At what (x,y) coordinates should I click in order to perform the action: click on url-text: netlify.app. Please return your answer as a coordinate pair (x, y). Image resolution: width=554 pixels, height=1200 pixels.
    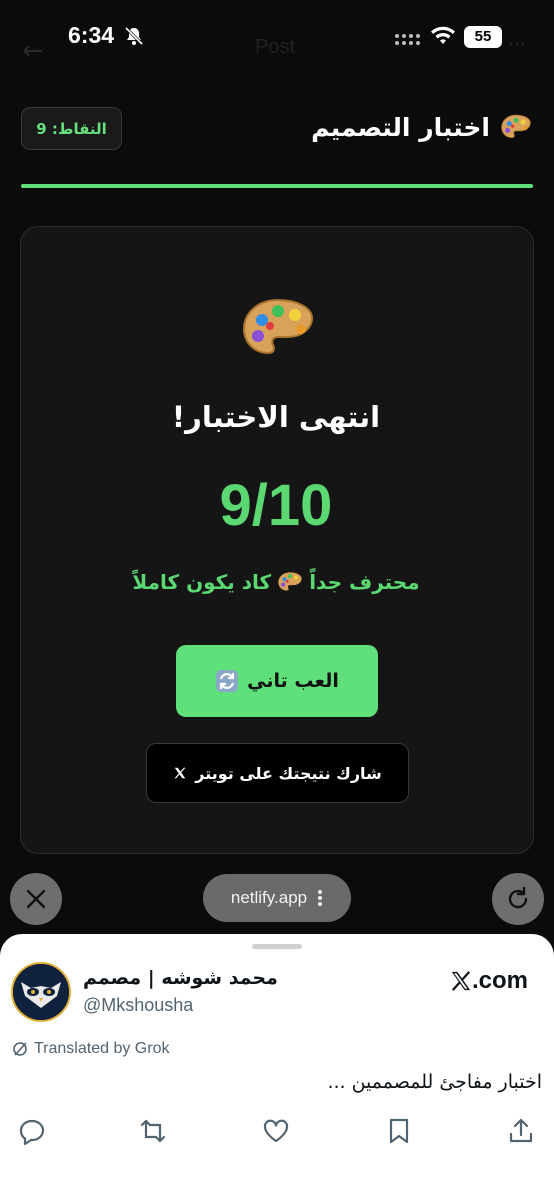
    Looking at the image, I should click on (269, 897).